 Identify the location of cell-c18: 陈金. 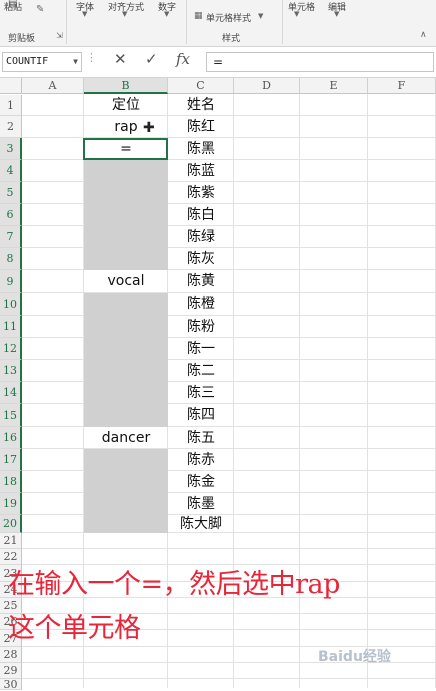
(201, 482).